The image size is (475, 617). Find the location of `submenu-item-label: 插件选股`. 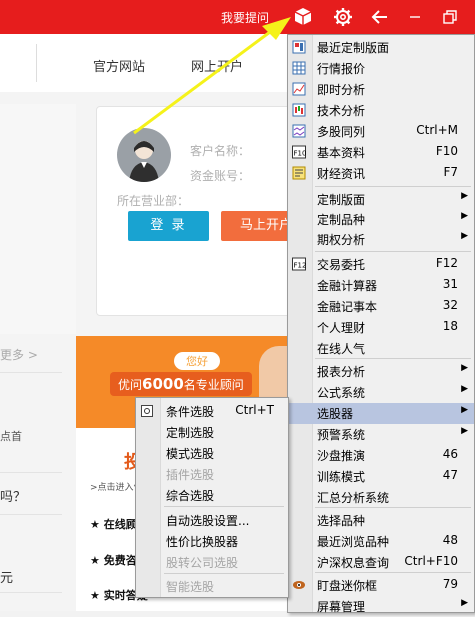

submenu-item-label: 插件选股 is located at coordinates (190, 475).